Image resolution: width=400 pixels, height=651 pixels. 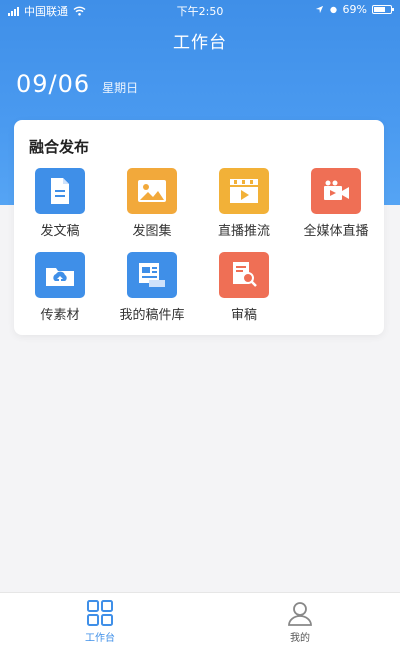 I want to click on weekday-text: 星期日, so click(x=120, y=88).